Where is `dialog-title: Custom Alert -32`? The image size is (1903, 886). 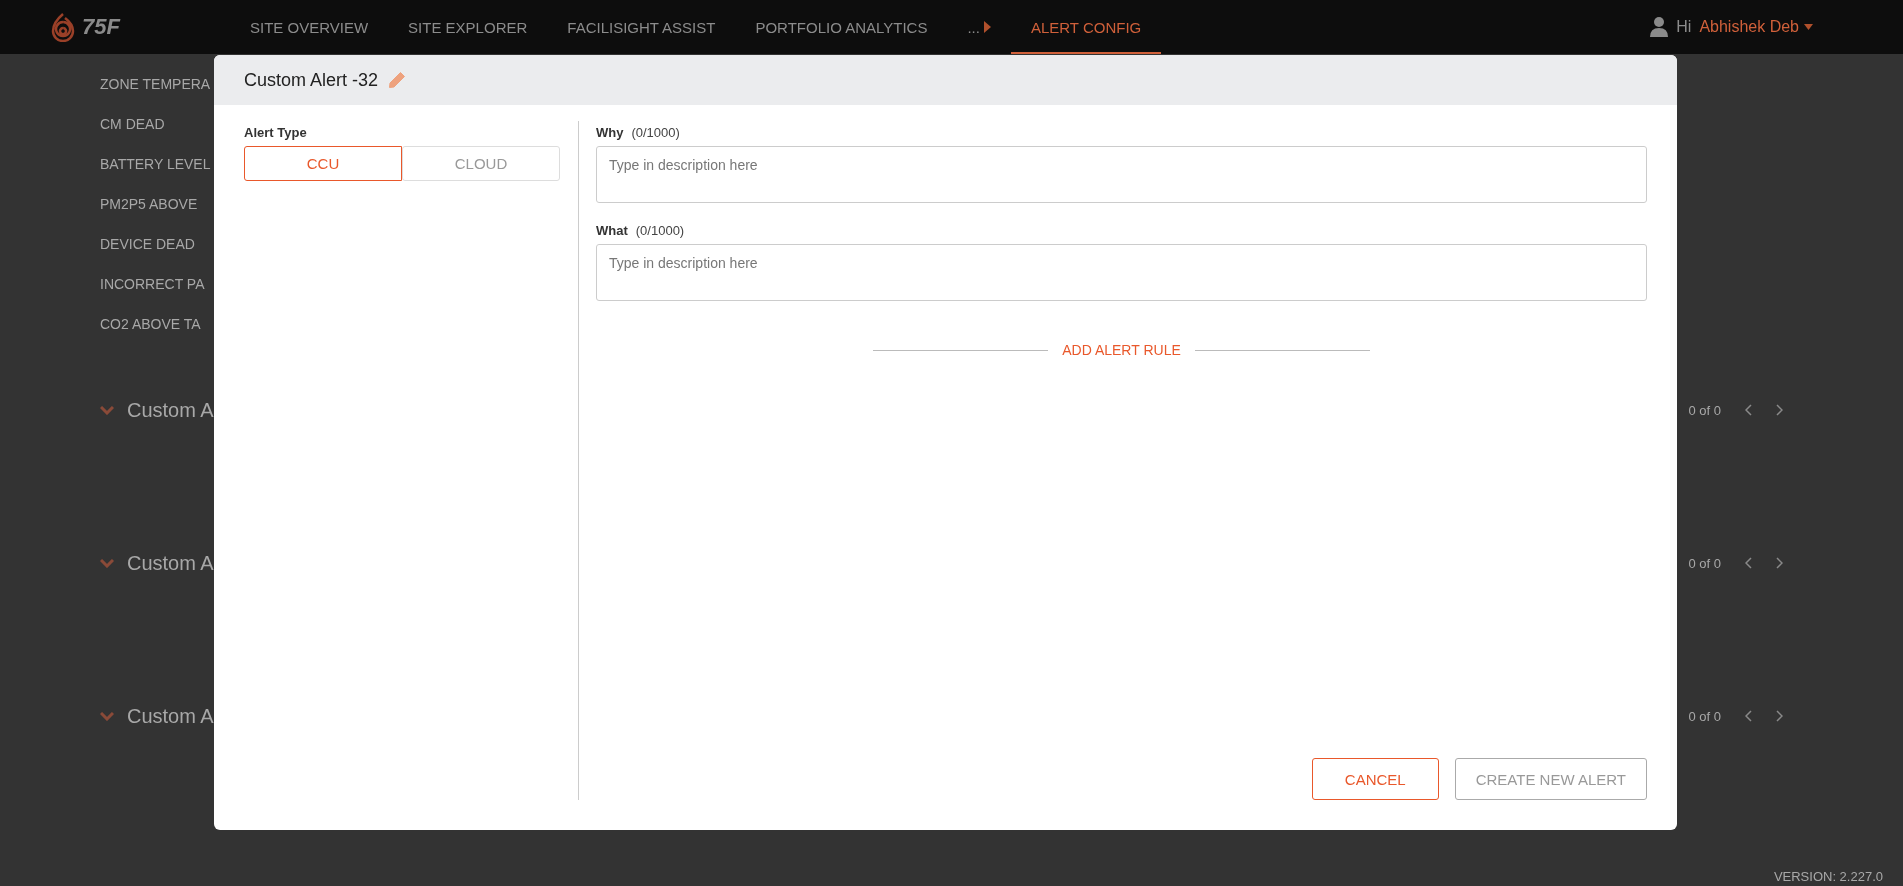 dialog-title: Custom Alert -32 is located at coordinates (311, 80).